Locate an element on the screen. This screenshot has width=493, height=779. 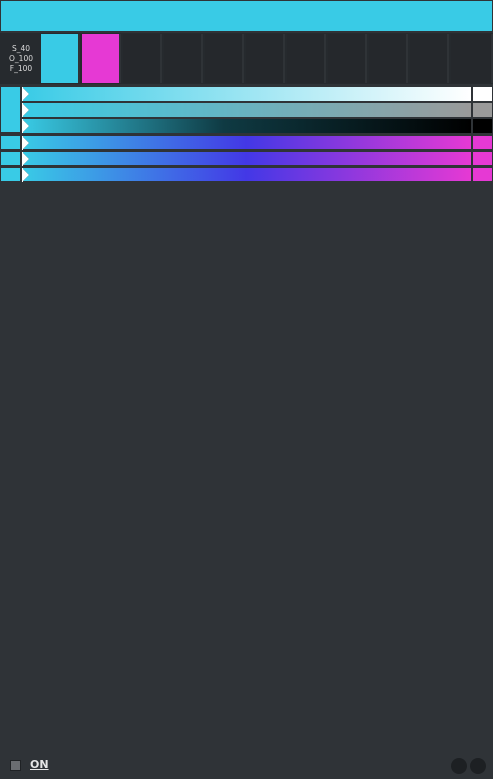
color-preview is located at coordinates (246, 16).